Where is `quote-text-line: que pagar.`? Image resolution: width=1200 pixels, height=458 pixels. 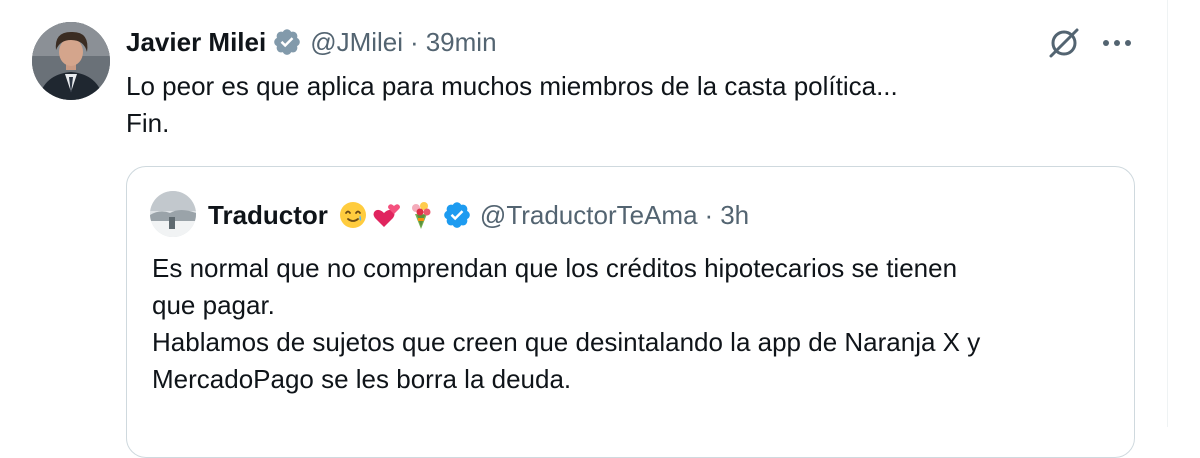 quote-text-line: que pagar. is located at coordinates (213, 305).